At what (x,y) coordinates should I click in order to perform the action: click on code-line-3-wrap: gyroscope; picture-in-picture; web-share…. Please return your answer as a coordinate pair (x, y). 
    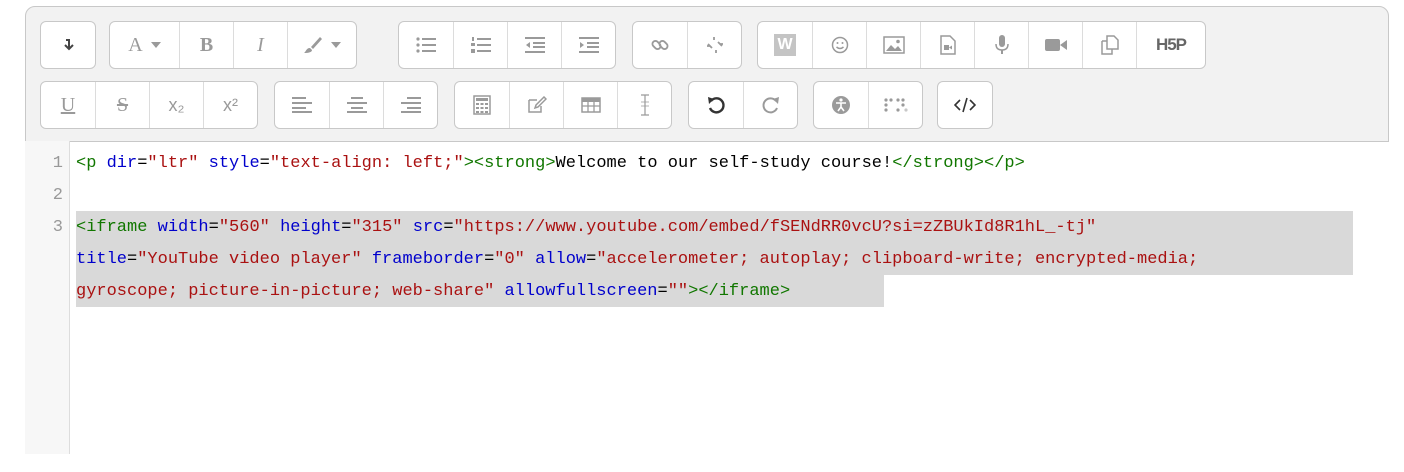
    Looking at the image, I should click on (433, 291).